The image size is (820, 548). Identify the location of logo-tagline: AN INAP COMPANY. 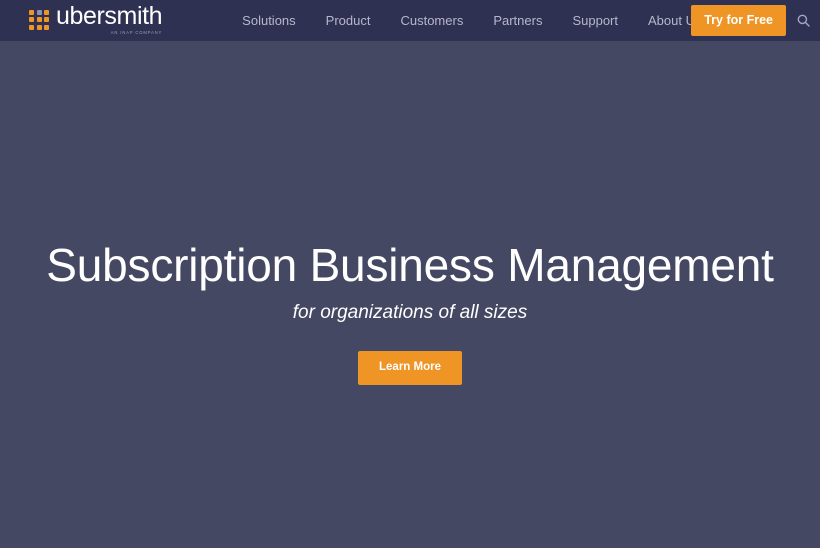
(136, 32).